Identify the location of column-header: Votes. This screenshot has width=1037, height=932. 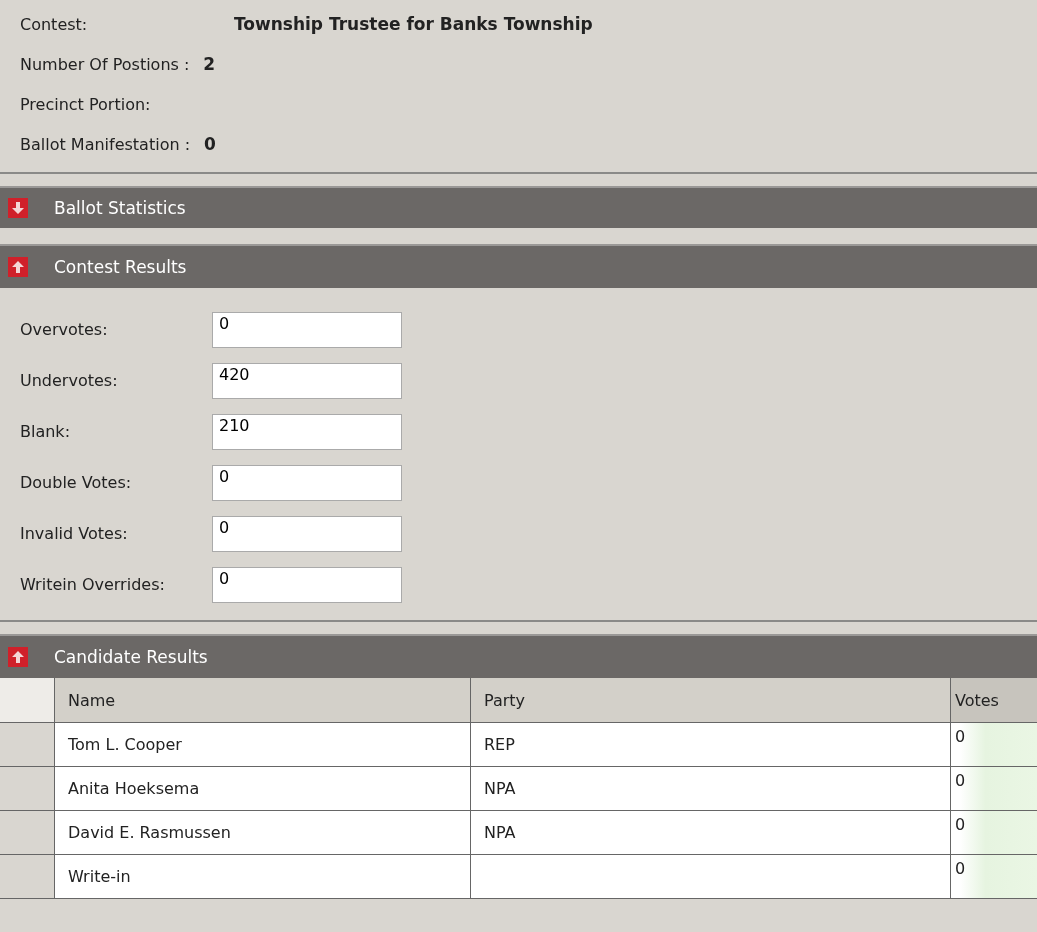
(994, 700).